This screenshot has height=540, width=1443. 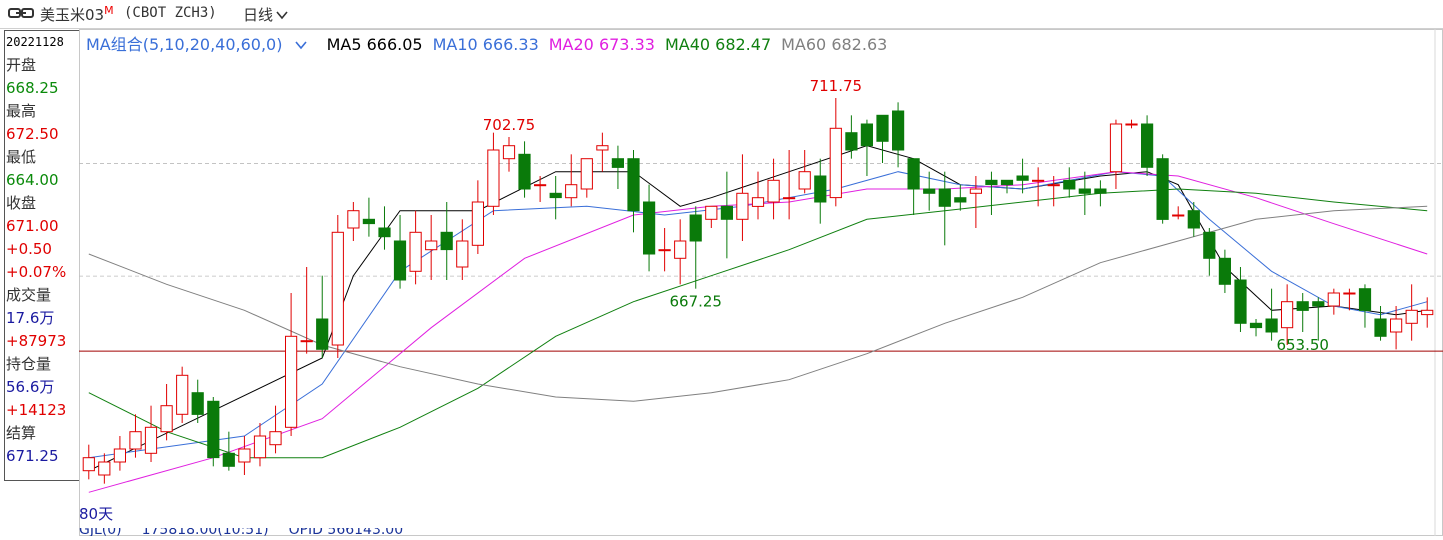 What do you see at coordinates (21, 111) in the screenshot?
I see `info-high-label: 最高` at bounding box center [21, 111].